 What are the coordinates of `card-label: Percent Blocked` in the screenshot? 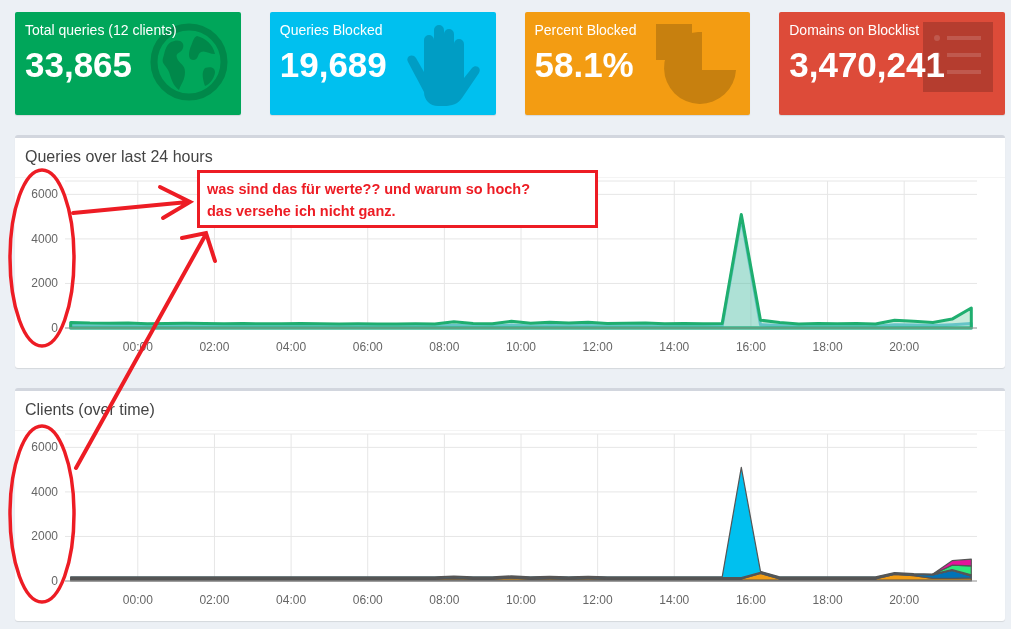 It's located at (585, 30).